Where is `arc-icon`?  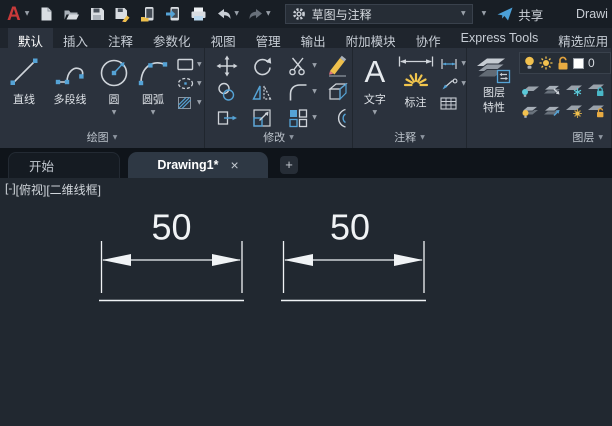 arc-icon is located at coordinates (153, 74).